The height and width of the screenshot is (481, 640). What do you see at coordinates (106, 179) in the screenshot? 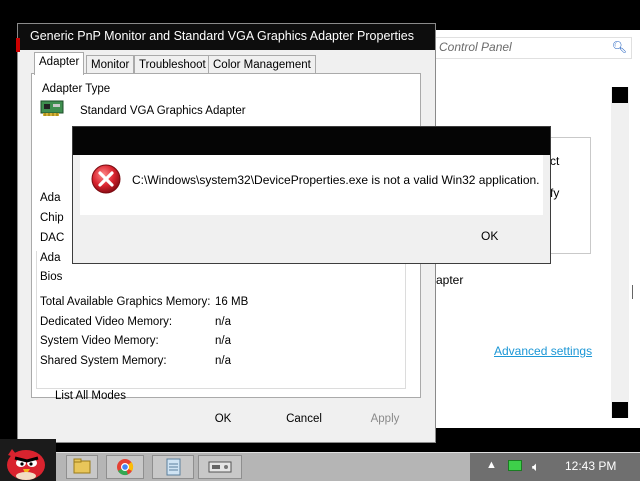
I see `error-icon` at bounding box center [106, 179].